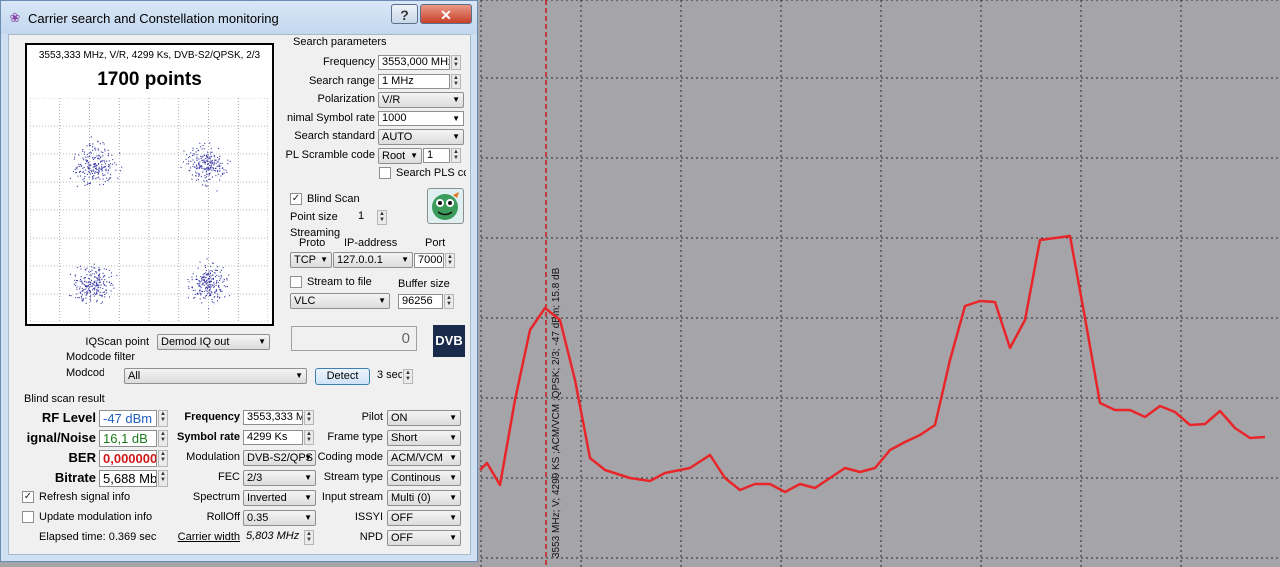 This screenshot has width=1280, height=567. I want to click on result-frequency-label: Frequency, so click(212, 417).